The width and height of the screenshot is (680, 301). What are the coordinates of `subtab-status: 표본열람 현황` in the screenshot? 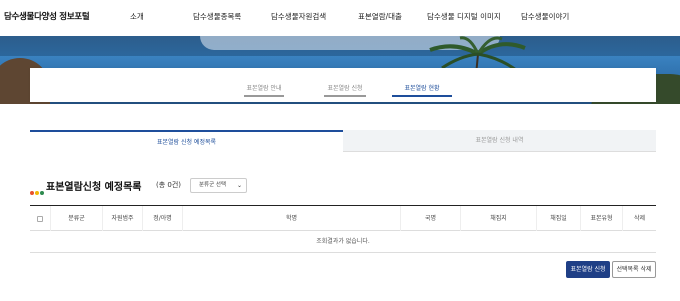 It's located at (422, 90).